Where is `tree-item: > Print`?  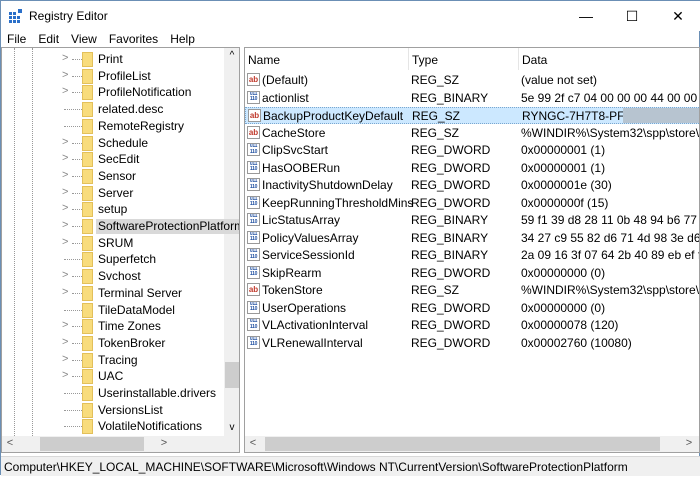 tree-item: > Print is located at coordinates (113, 59).